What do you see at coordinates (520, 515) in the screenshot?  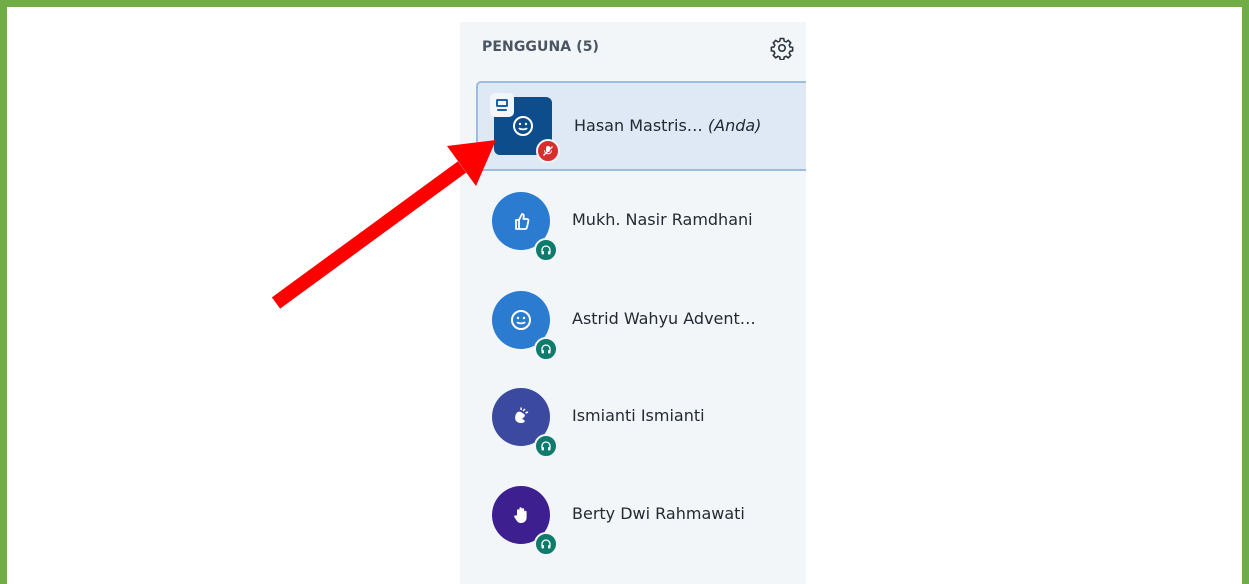 I see `raise-hand-icon` at bounding box center [520, 515].